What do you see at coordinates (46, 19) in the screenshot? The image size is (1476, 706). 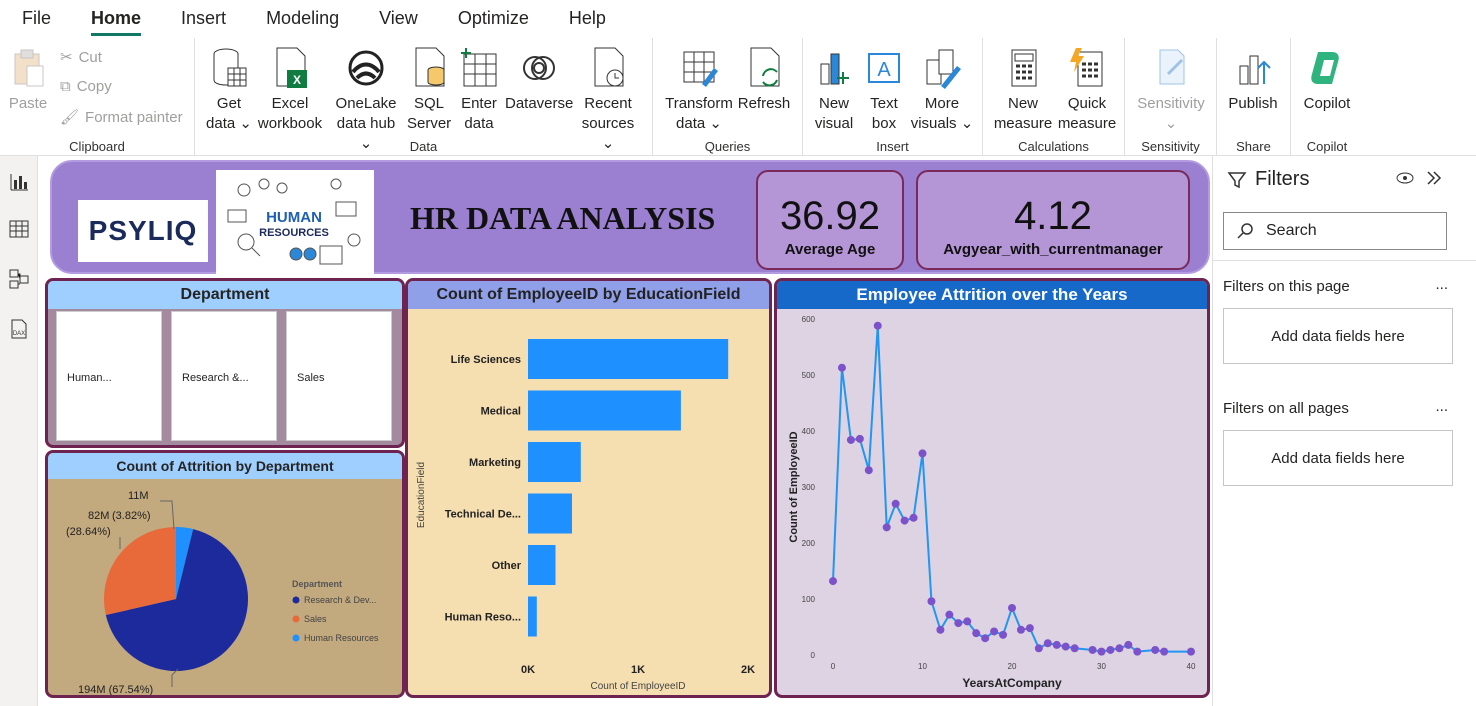 I see `menu-file: File` at bounding box center [46, 19].